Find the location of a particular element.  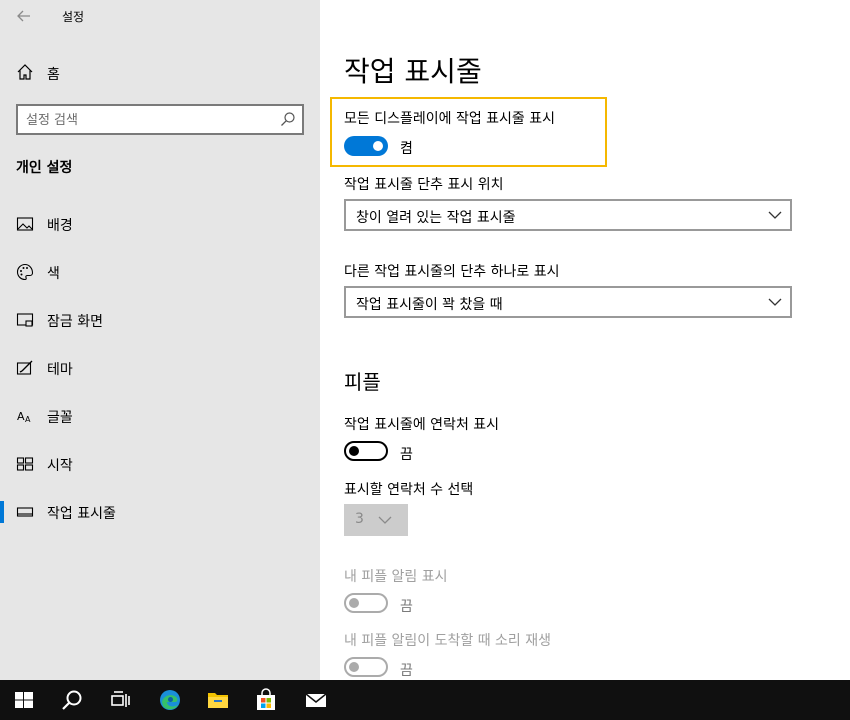

task-view-button is located at coordinates (120, 700).